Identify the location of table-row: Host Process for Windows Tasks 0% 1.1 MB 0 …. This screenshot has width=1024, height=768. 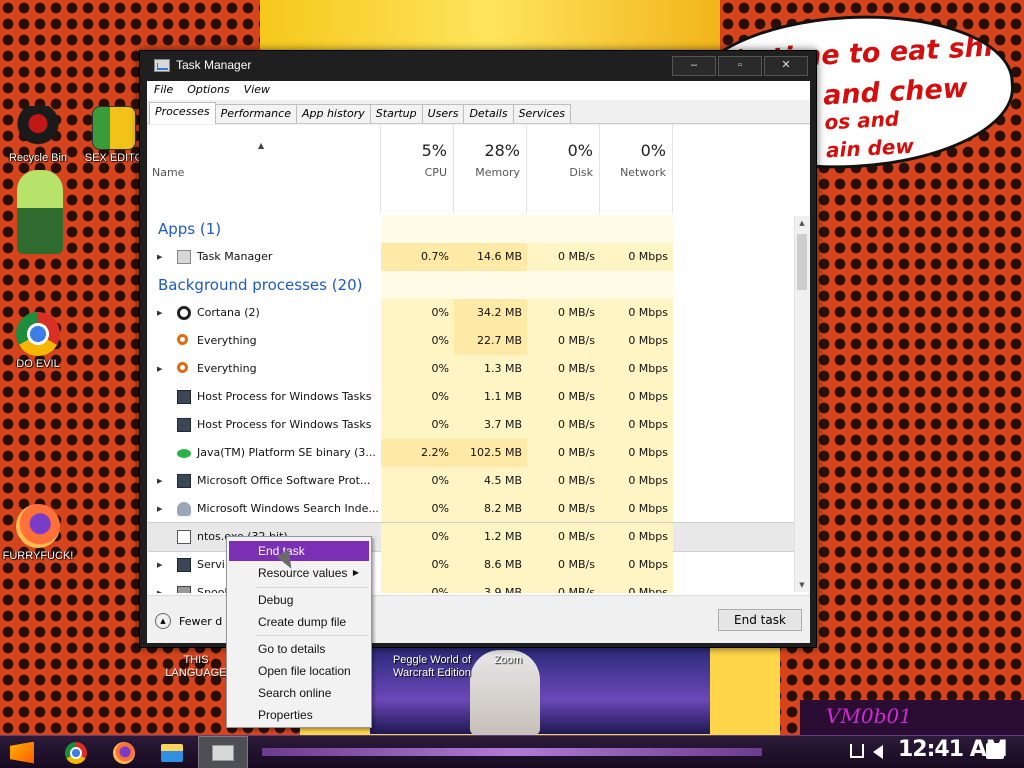
(471, 397).